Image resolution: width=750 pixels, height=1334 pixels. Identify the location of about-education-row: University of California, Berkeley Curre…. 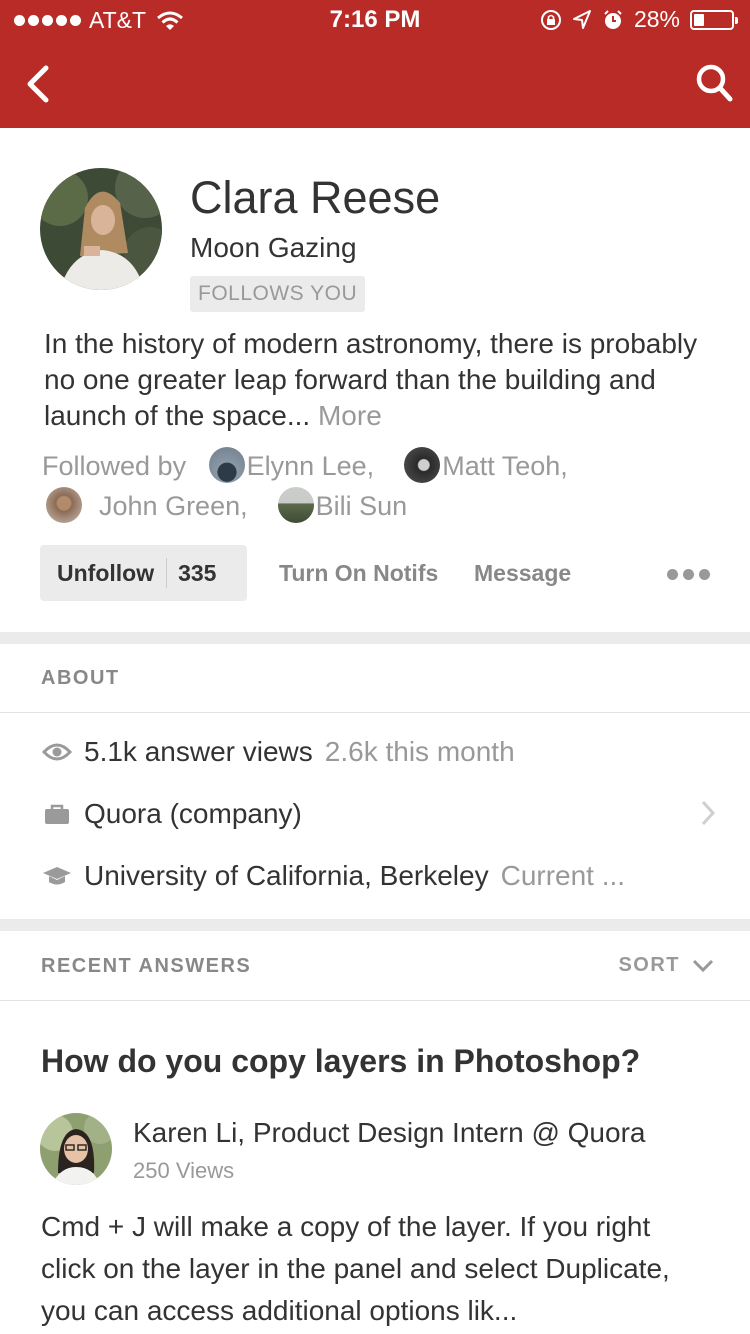
(333, 876).